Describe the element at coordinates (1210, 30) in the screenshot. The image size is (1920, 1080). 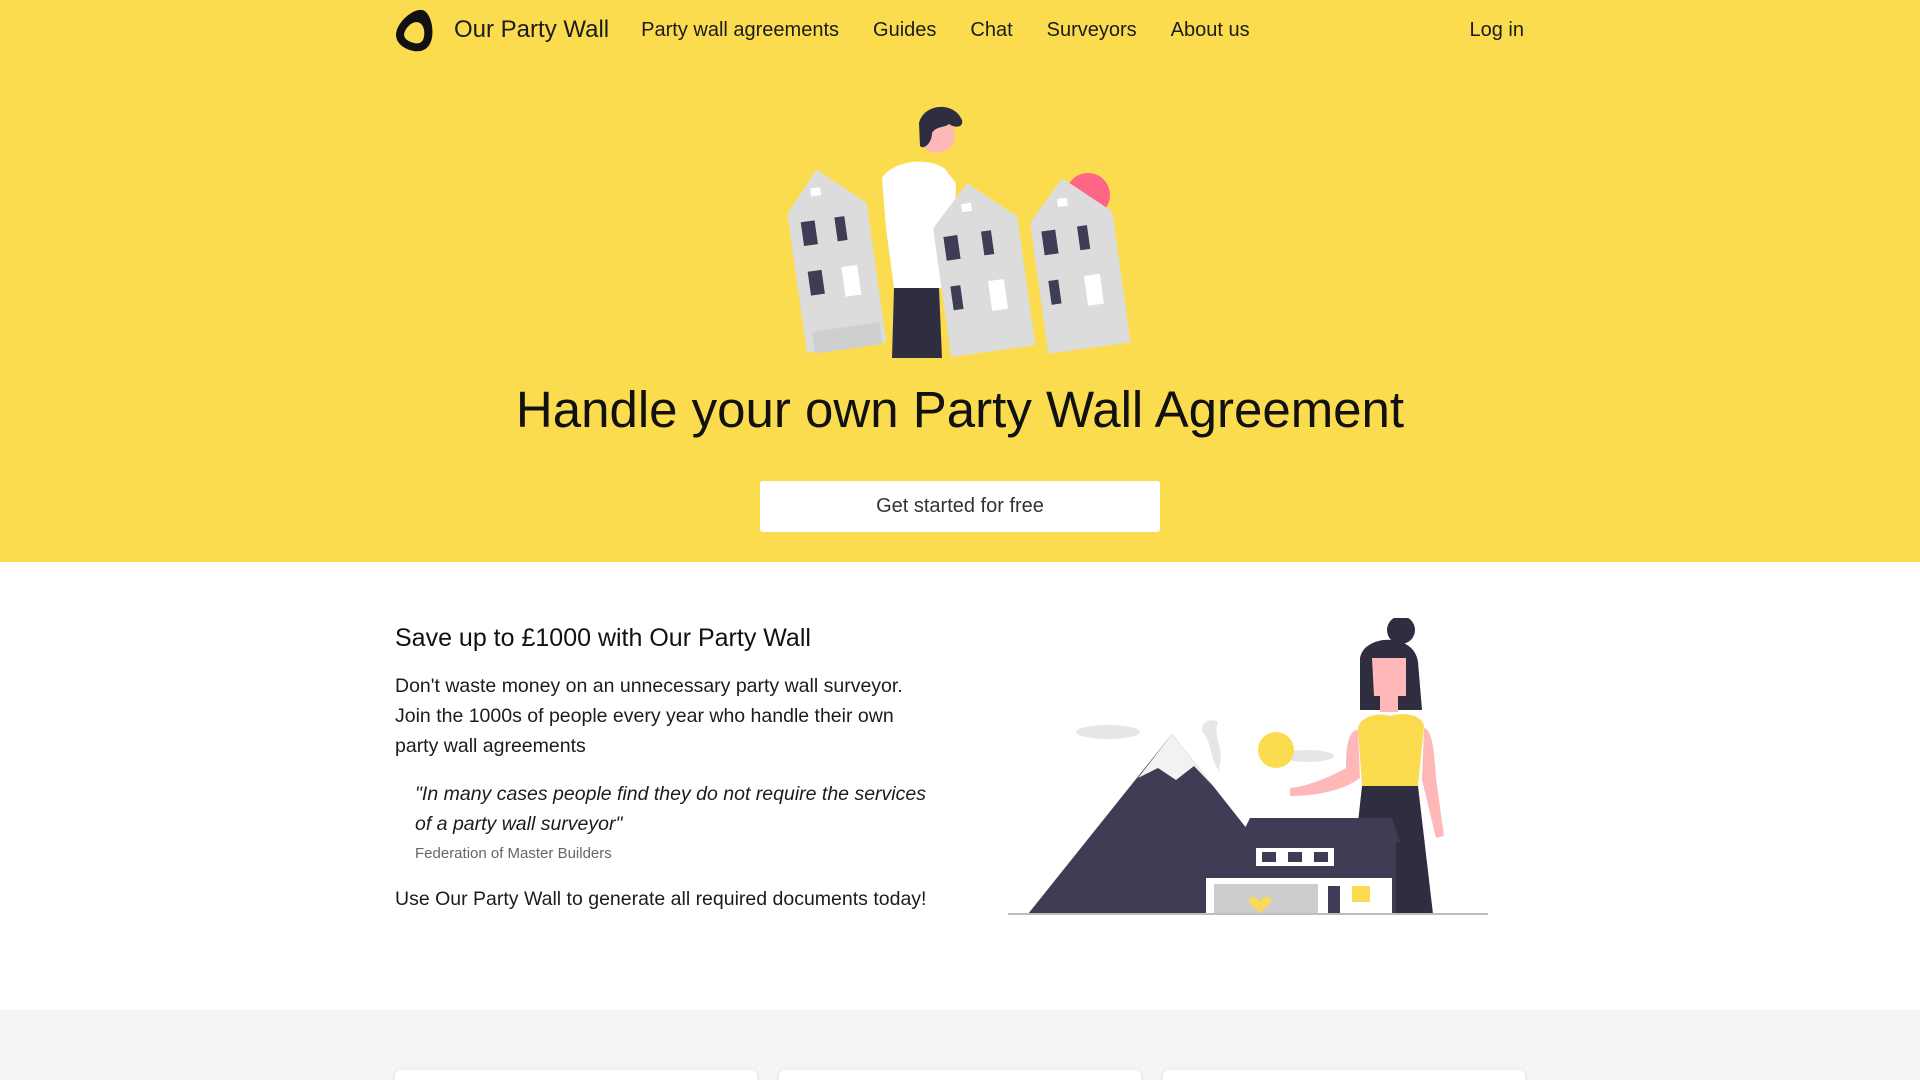
I see `nav-link-about-us: About us` at that location.